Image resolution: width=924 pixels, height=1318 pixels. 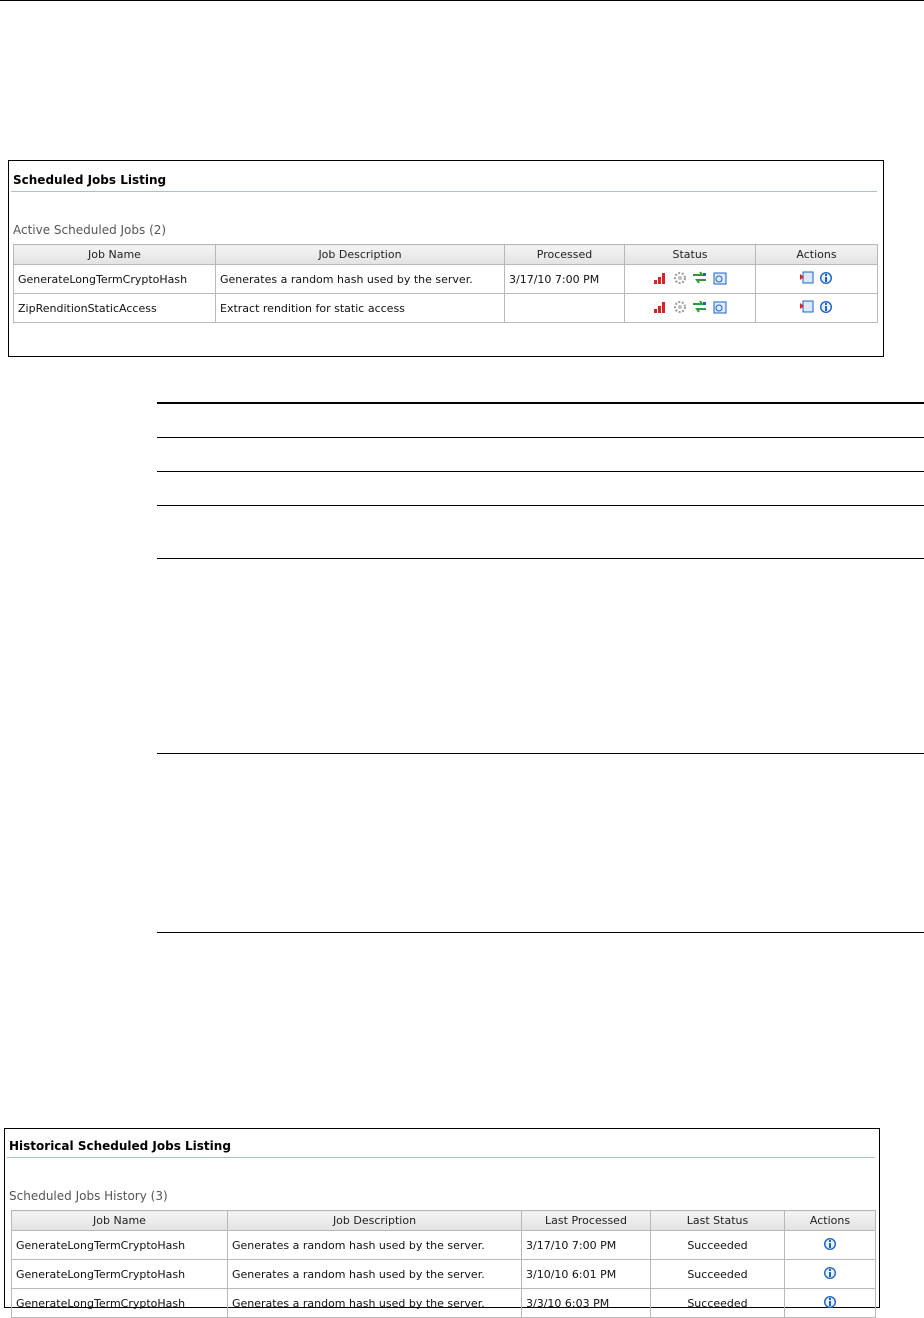 I want to click on divider-rule-thick, so click(x=540, y=403).